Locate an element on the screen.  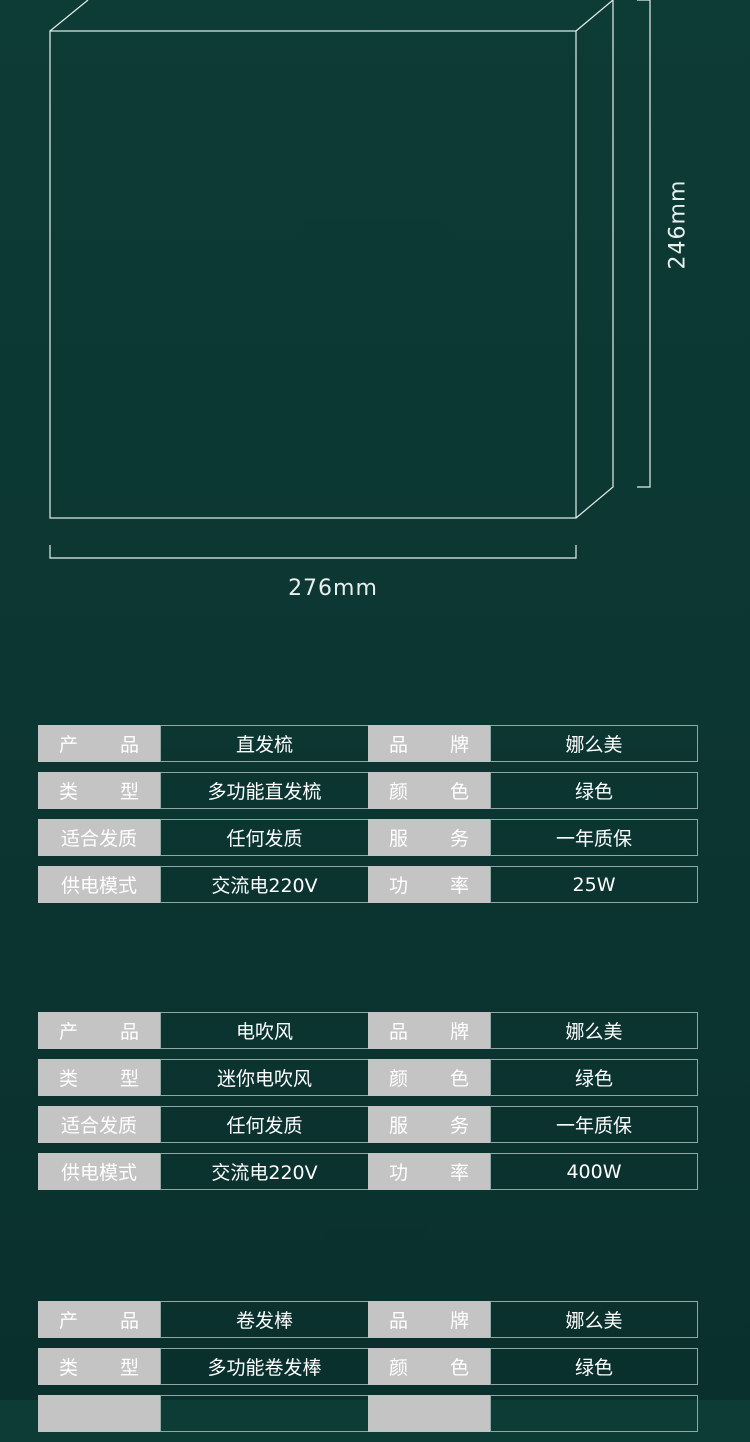
table-row: 供电模式 交流电220V 功 率 25W is located at coordinates (368, 884).